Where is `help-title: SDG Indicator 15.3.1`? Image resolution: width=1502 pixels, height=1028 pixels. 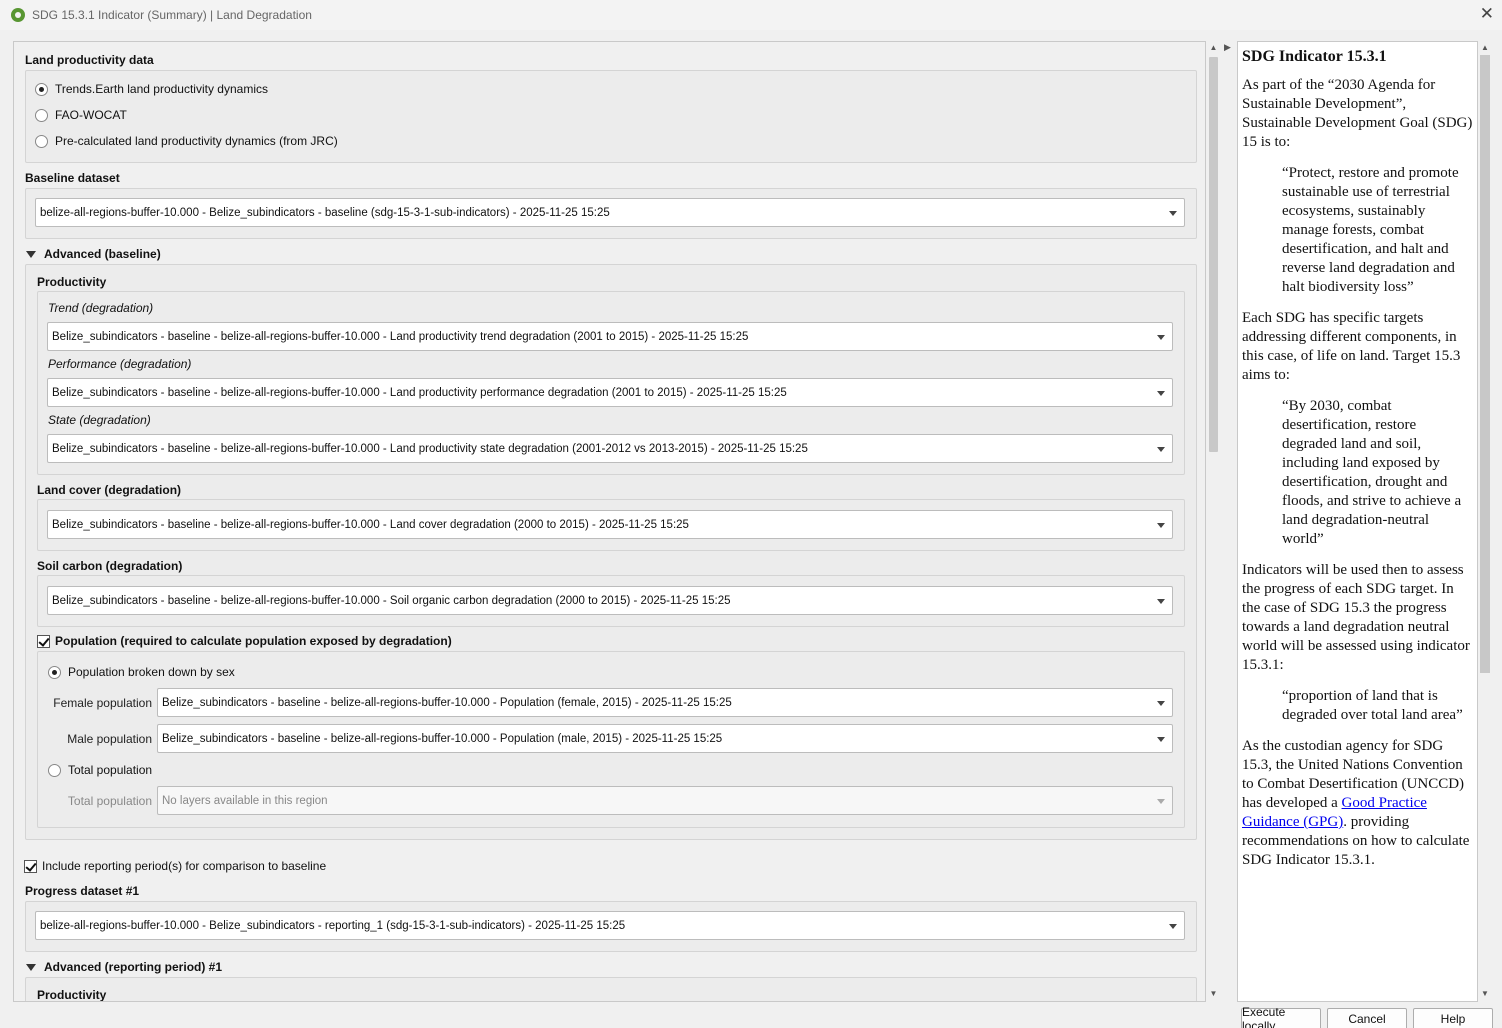 help-title: SDG Indicator 15.3.1 is located at coordinates (1314, 56).